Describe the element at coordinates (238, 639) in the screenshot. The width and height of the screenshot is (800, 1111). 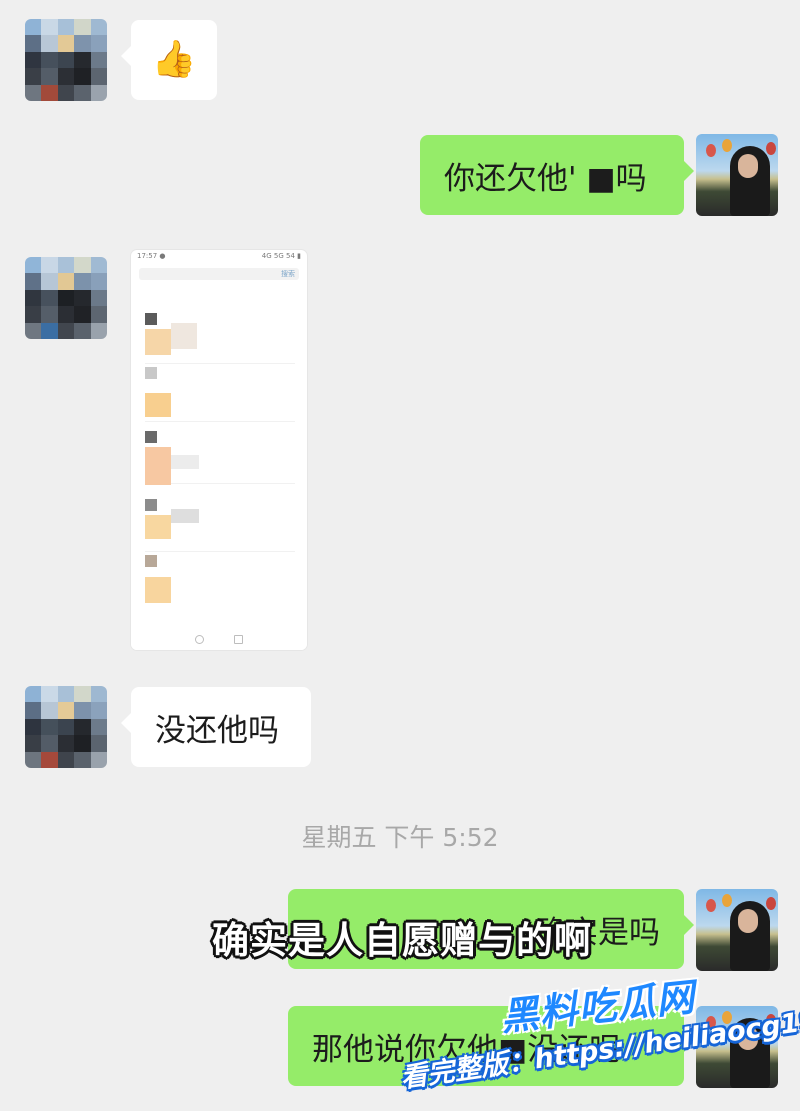
I see `recent-apps-icon` at that location.